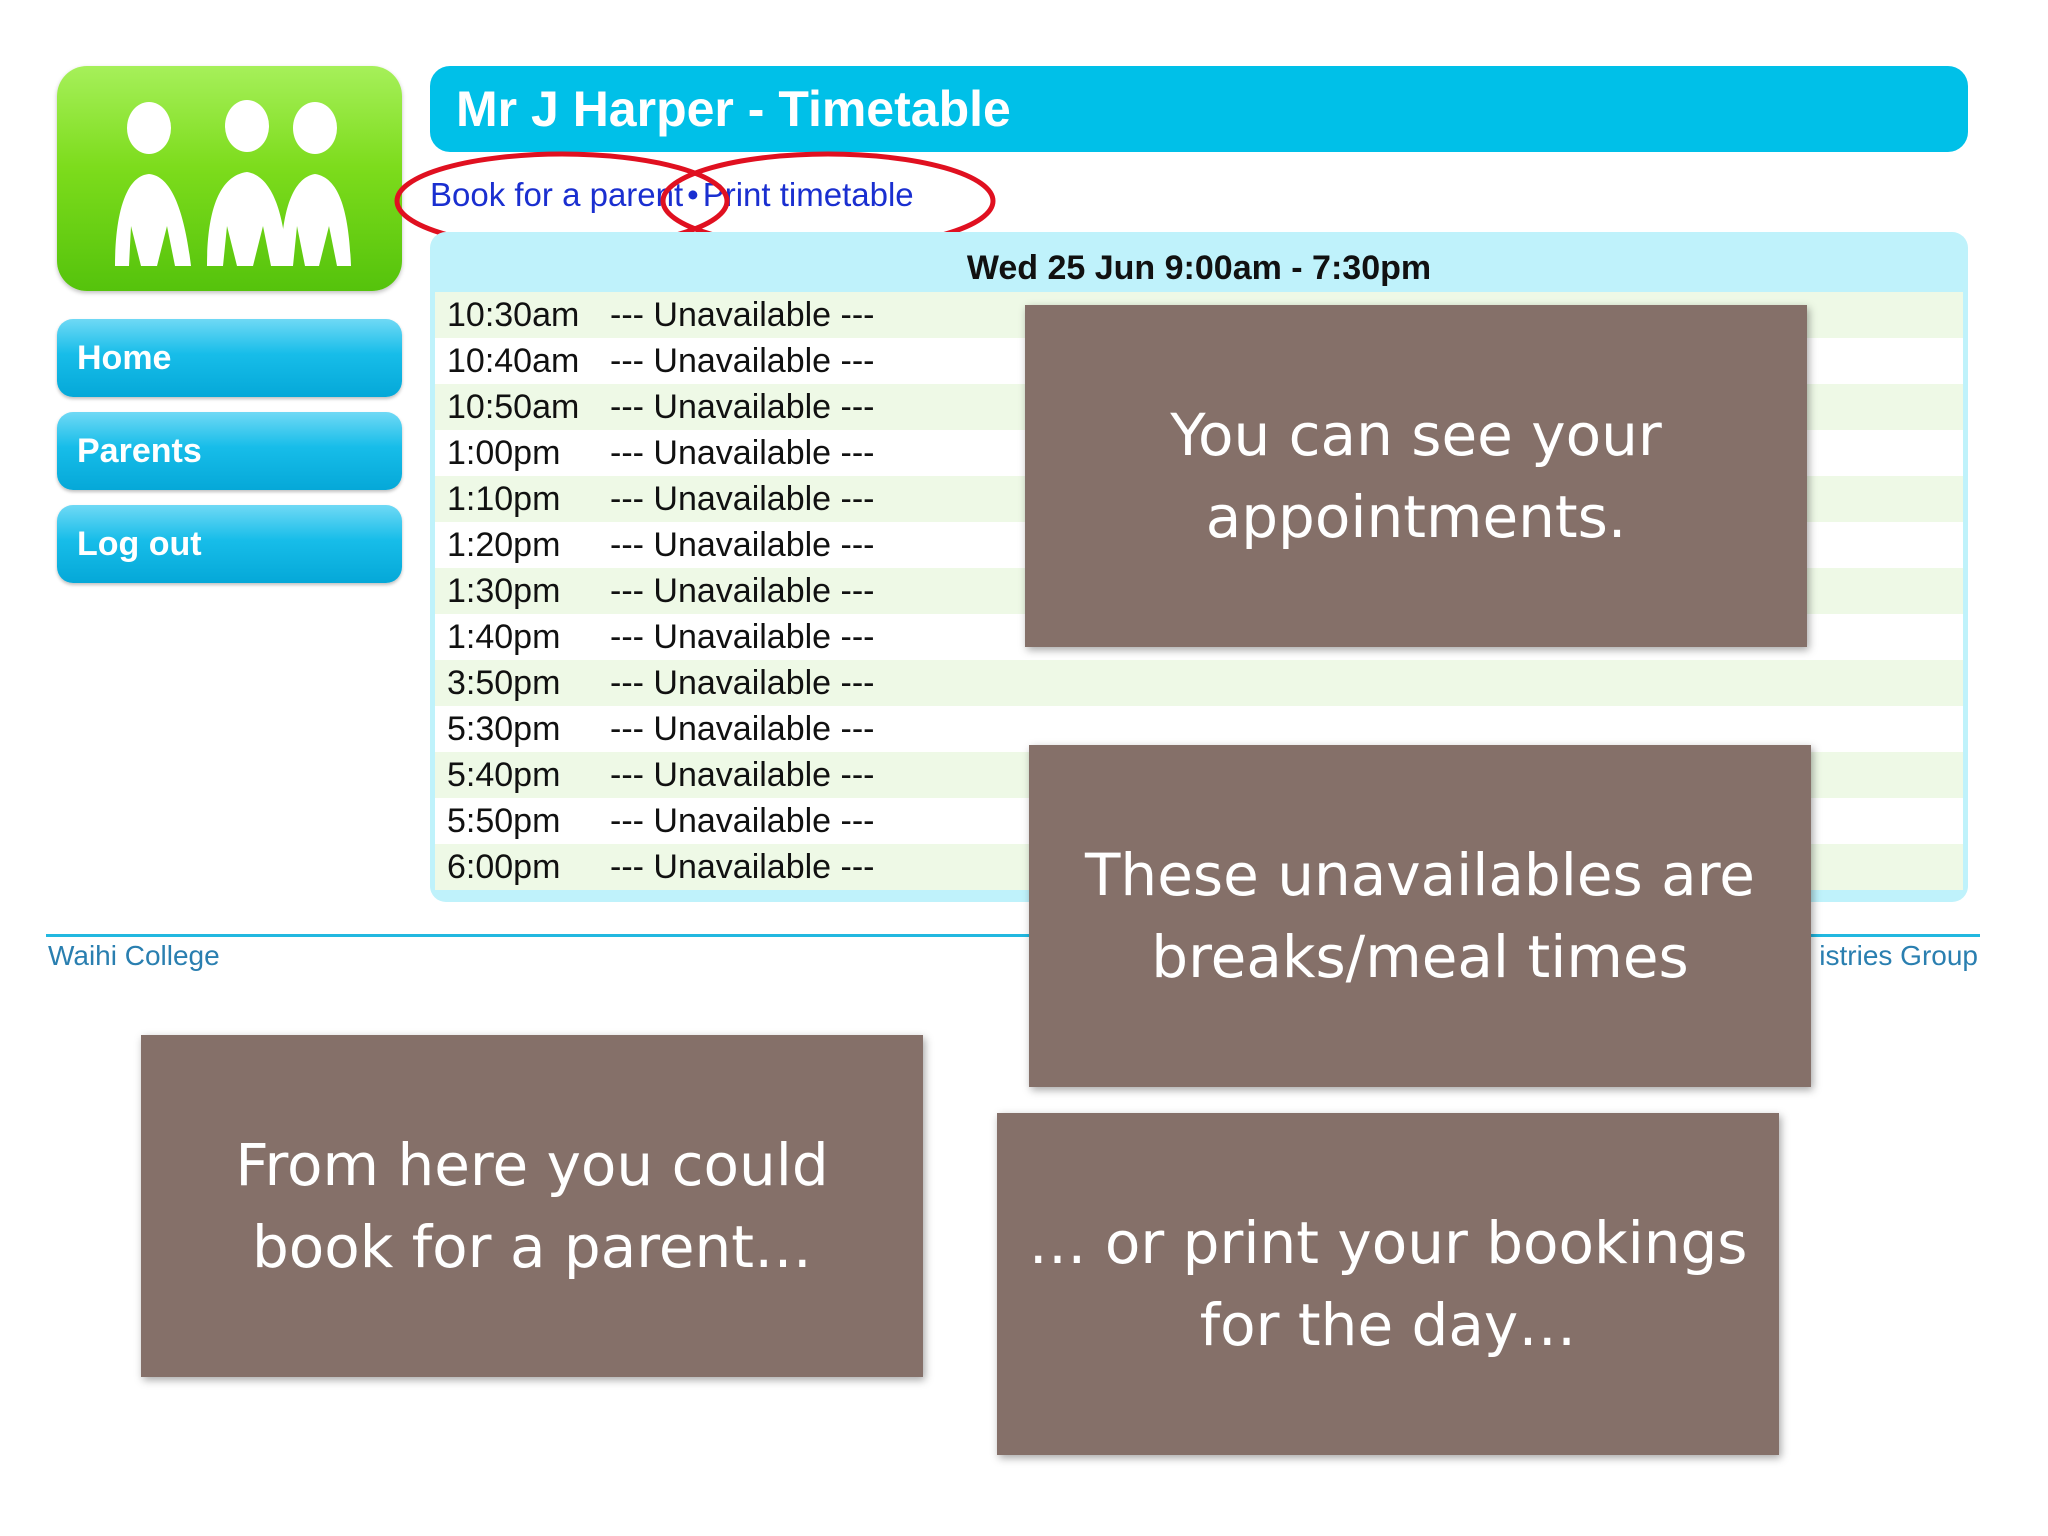 This screenshot has height=1536, width=2048. Describe the element at coordinates (504, 637) in the screenshot. I see `row-time: 1:40pm` at that location.